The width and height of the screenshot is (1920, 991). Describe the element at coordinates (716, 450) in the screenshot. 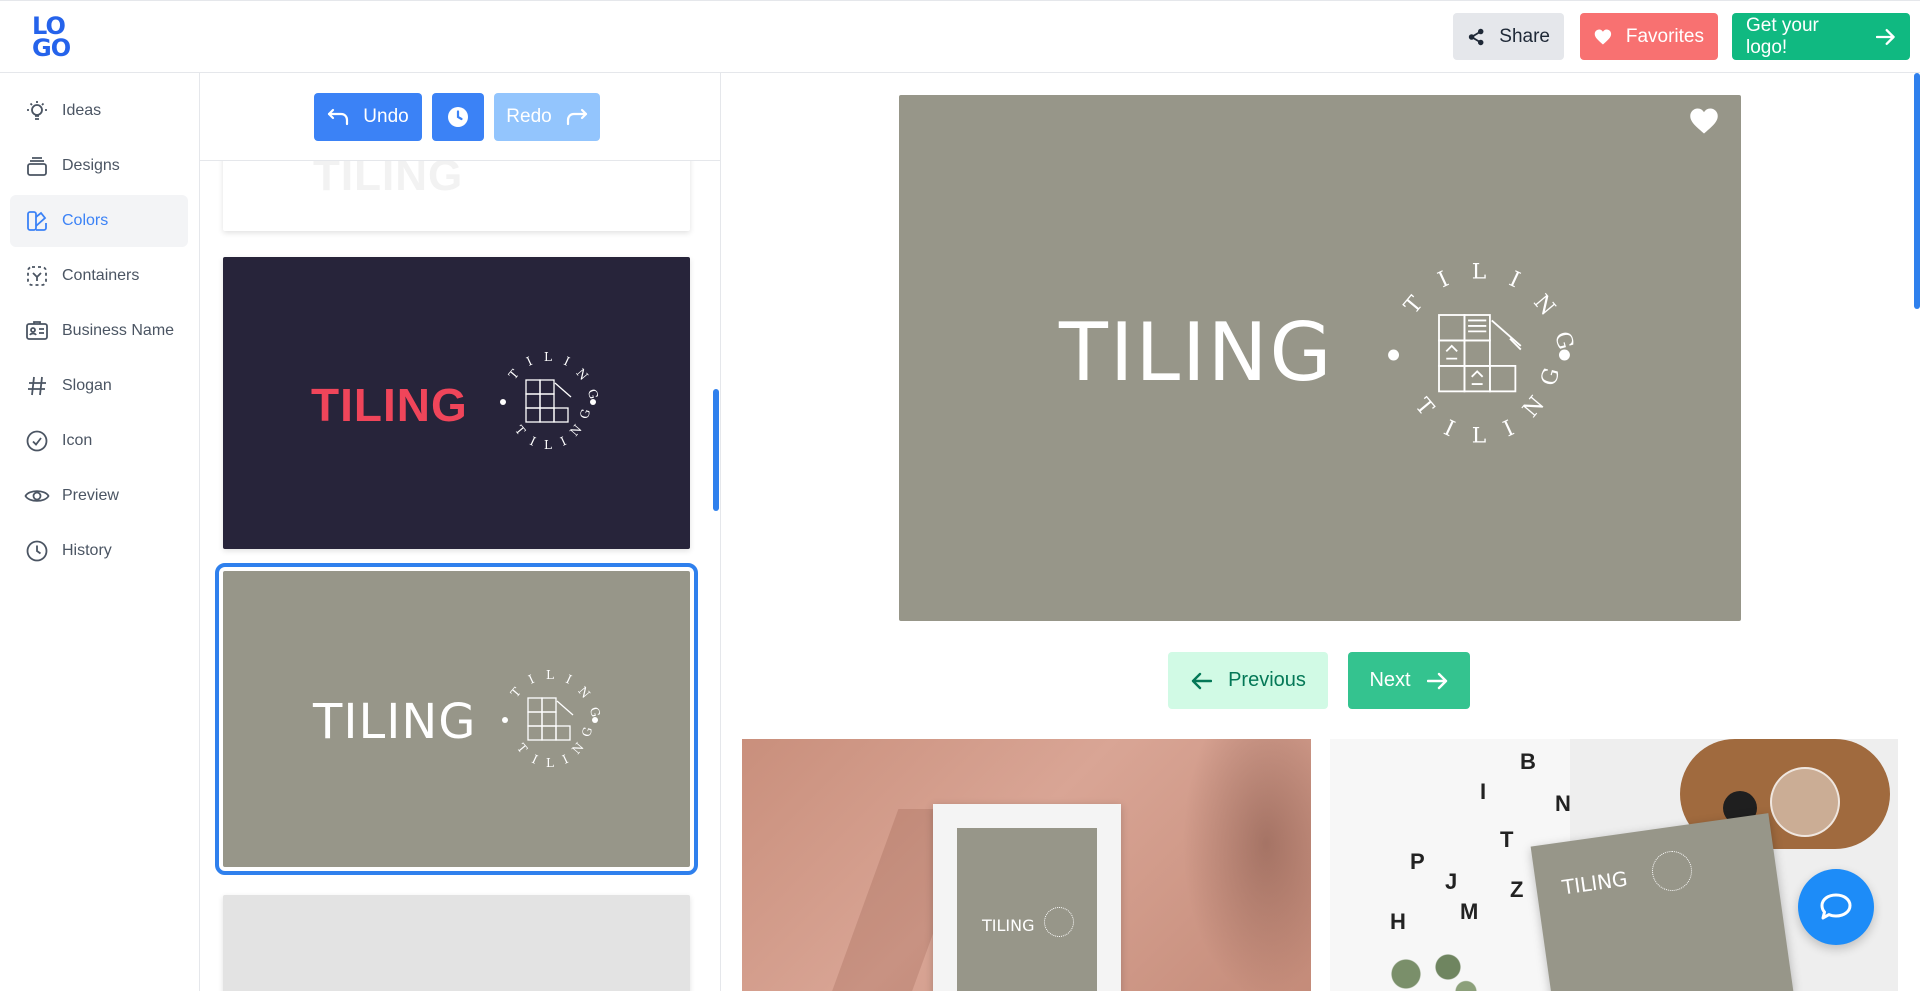

I see `variants-scrollbar` at that location.